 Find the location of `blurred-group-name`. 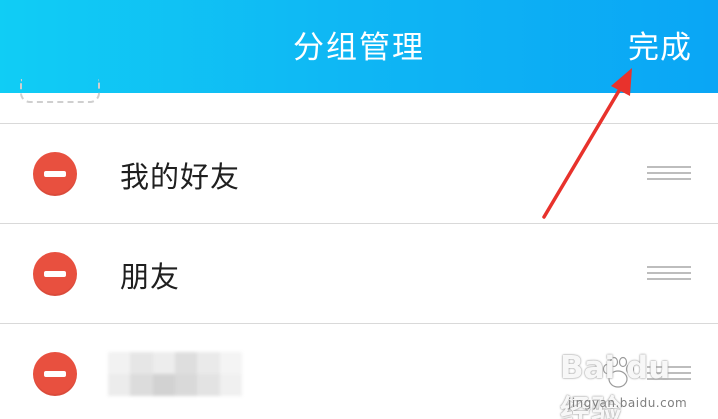

blurred-group-name is located at coordinates (175, 374).